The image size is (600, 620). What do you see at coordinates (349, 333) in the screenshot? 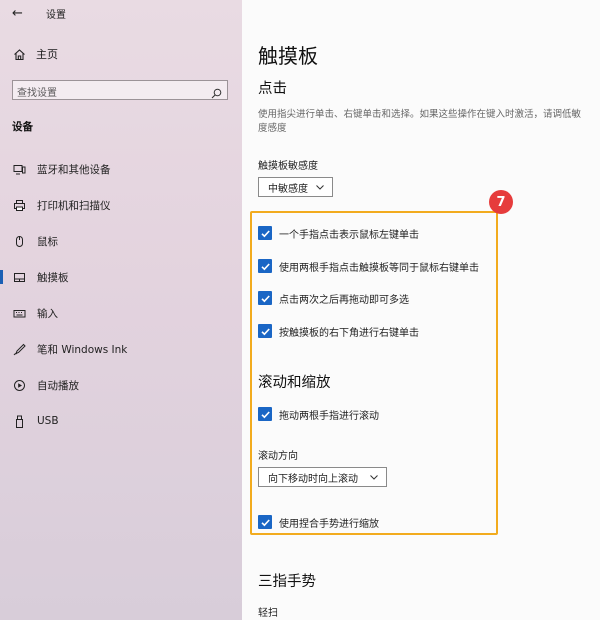
I see `checkbox-label: 按触摸板的右下角进行右键单击` at bounding box center [349, 333].